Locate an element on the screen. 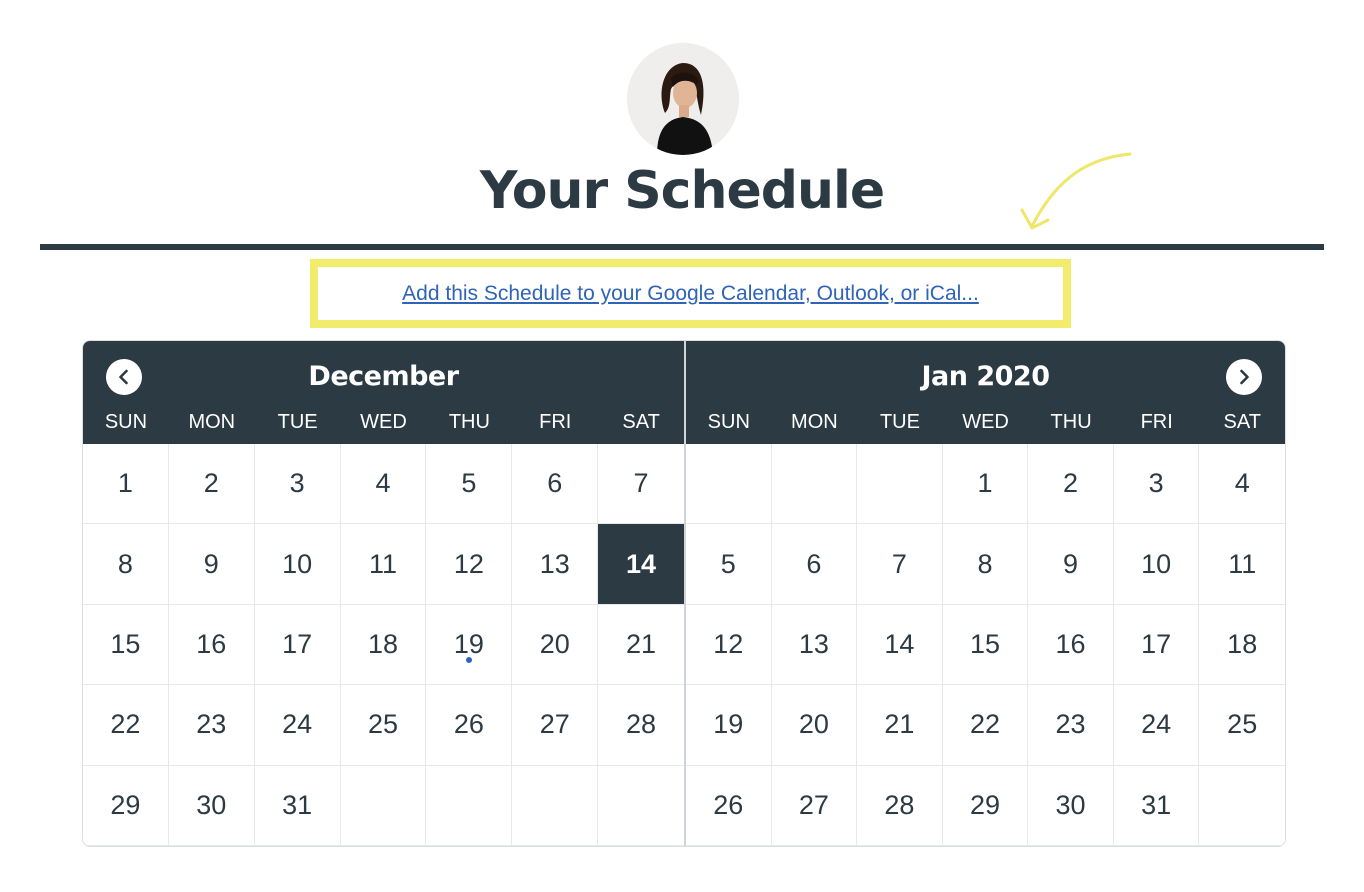  curved-arrow-icon is located at coordinates (1076, 191).